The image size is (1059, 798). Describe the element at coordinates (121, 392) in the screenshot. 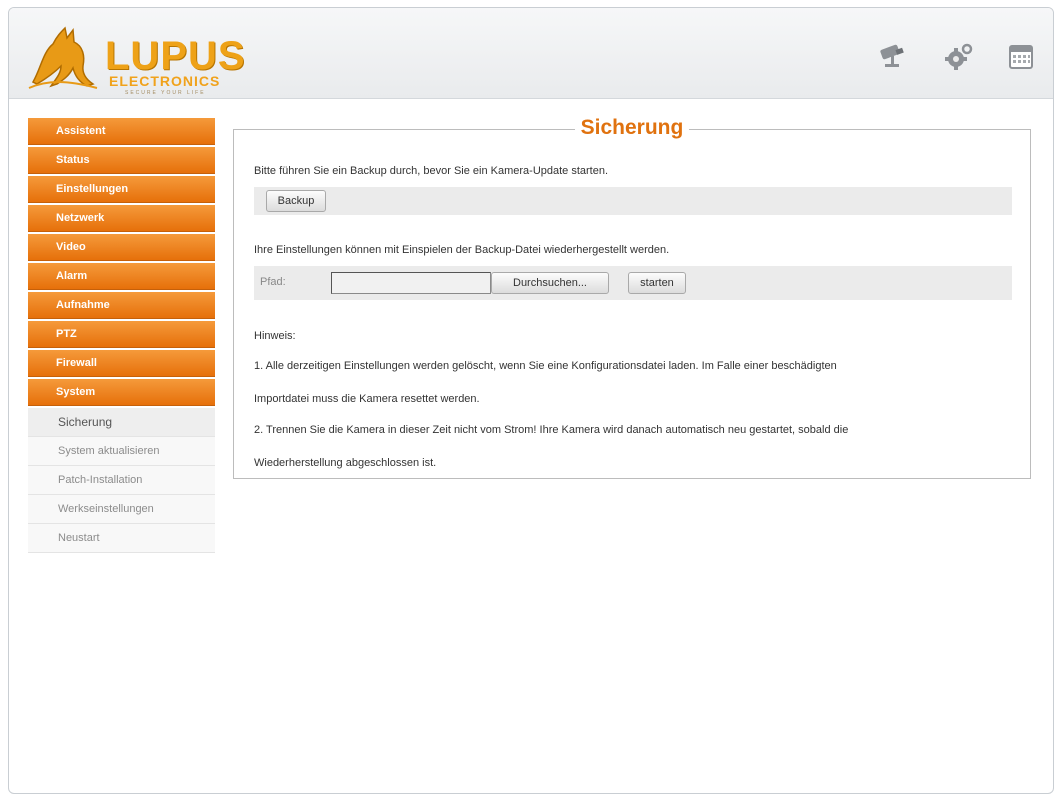

I see `sidebar-item-system: System` at that location.